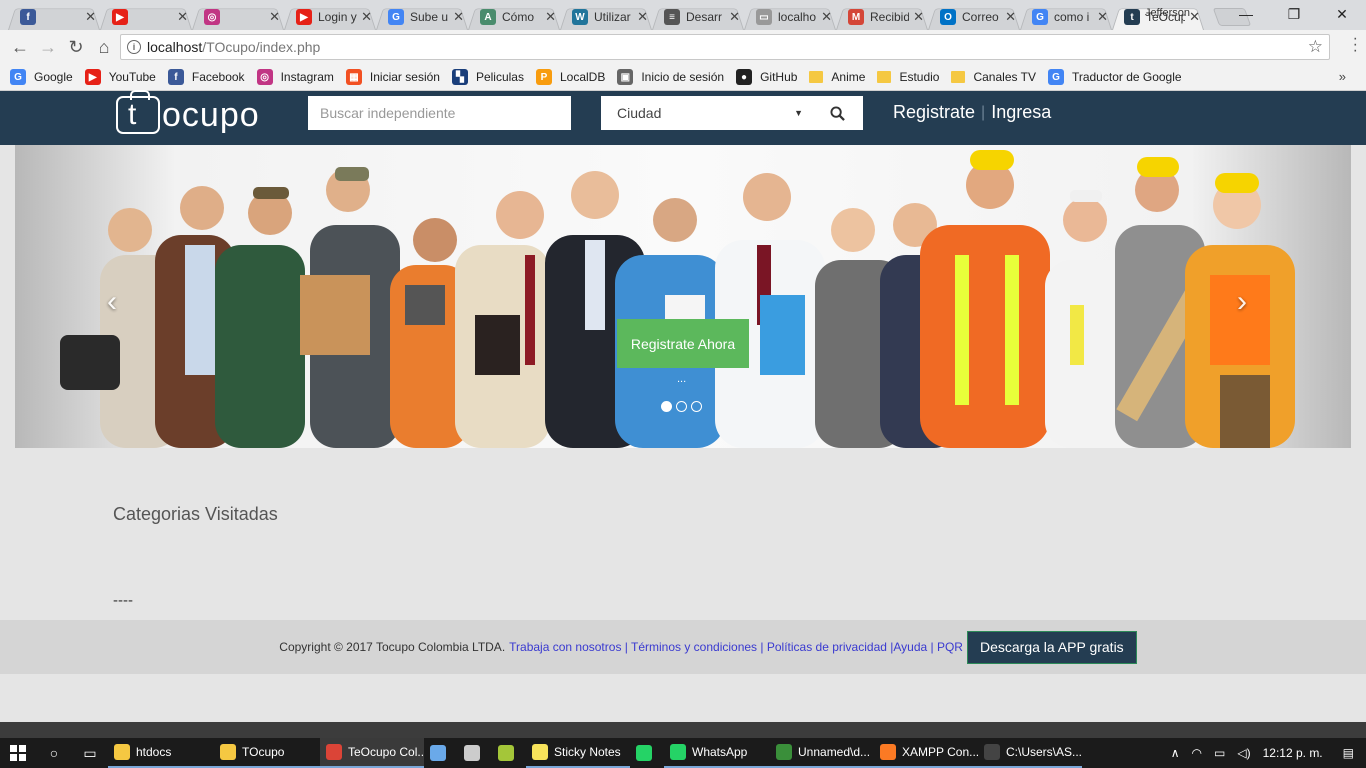  I want to click on close-window-icon: ✕, so click(1342, 14).